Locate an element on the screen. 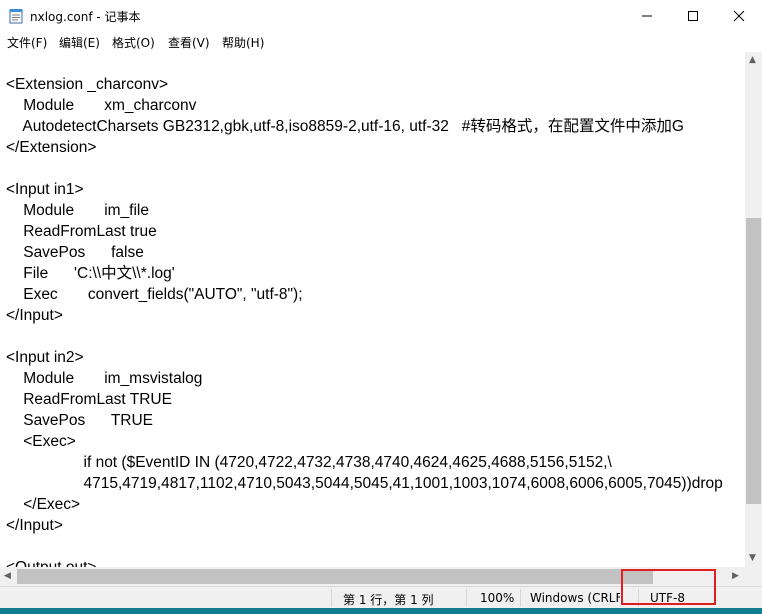 Image resolution: width=762 pixels, height=614 pixels. editor-line: <Input in1> is located at coordinates (45, 189).